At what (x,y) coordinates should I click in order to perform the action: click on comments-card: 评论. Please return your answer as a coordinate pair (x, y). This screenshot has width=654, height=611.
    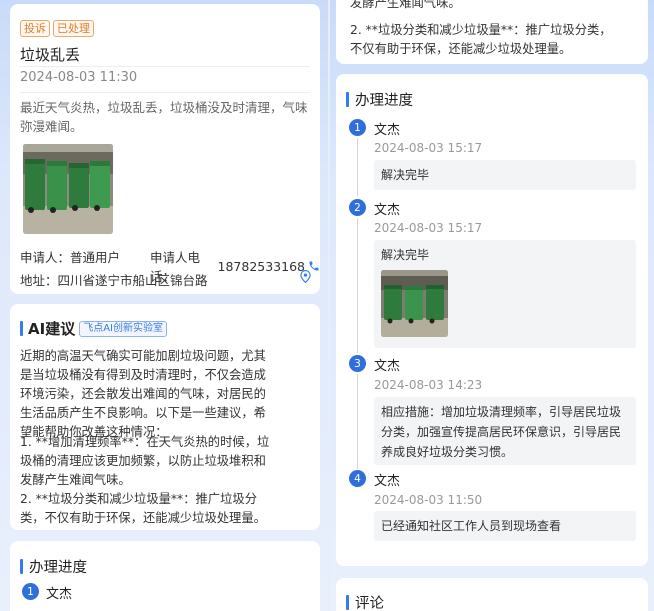
    Looking at the image, I should click on (492, 594).